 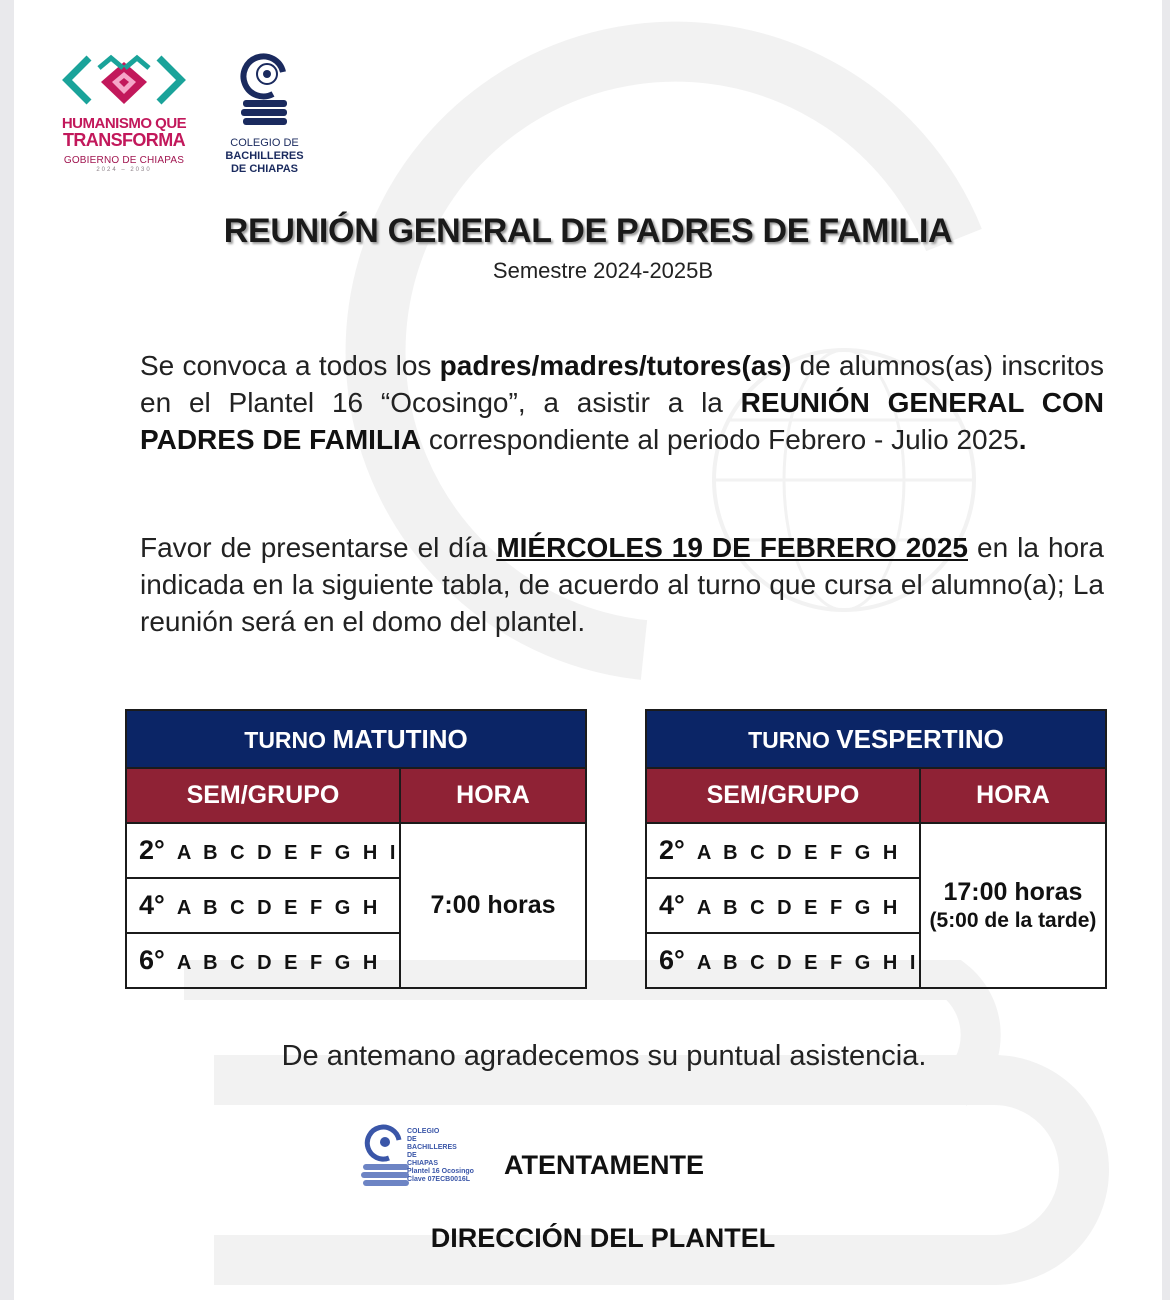 What do you see at coordinates (264, 156) in the screenshot?
I see `cobach-line2: BACHILLERES` at bounding box center [264, 156].